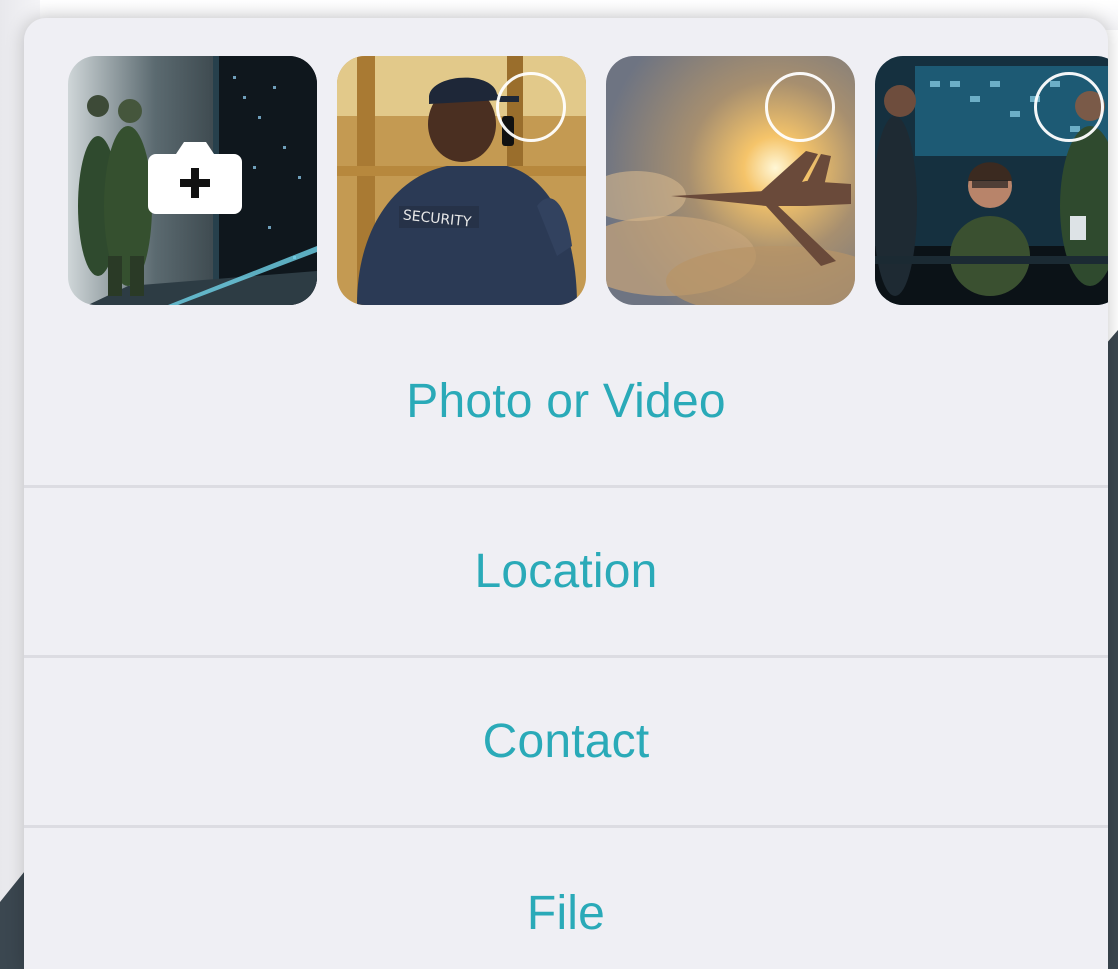 The height and width of the screenshot is (969, 1118). I want to click on media-thumbnail: SECURITY, so click(461, 180).